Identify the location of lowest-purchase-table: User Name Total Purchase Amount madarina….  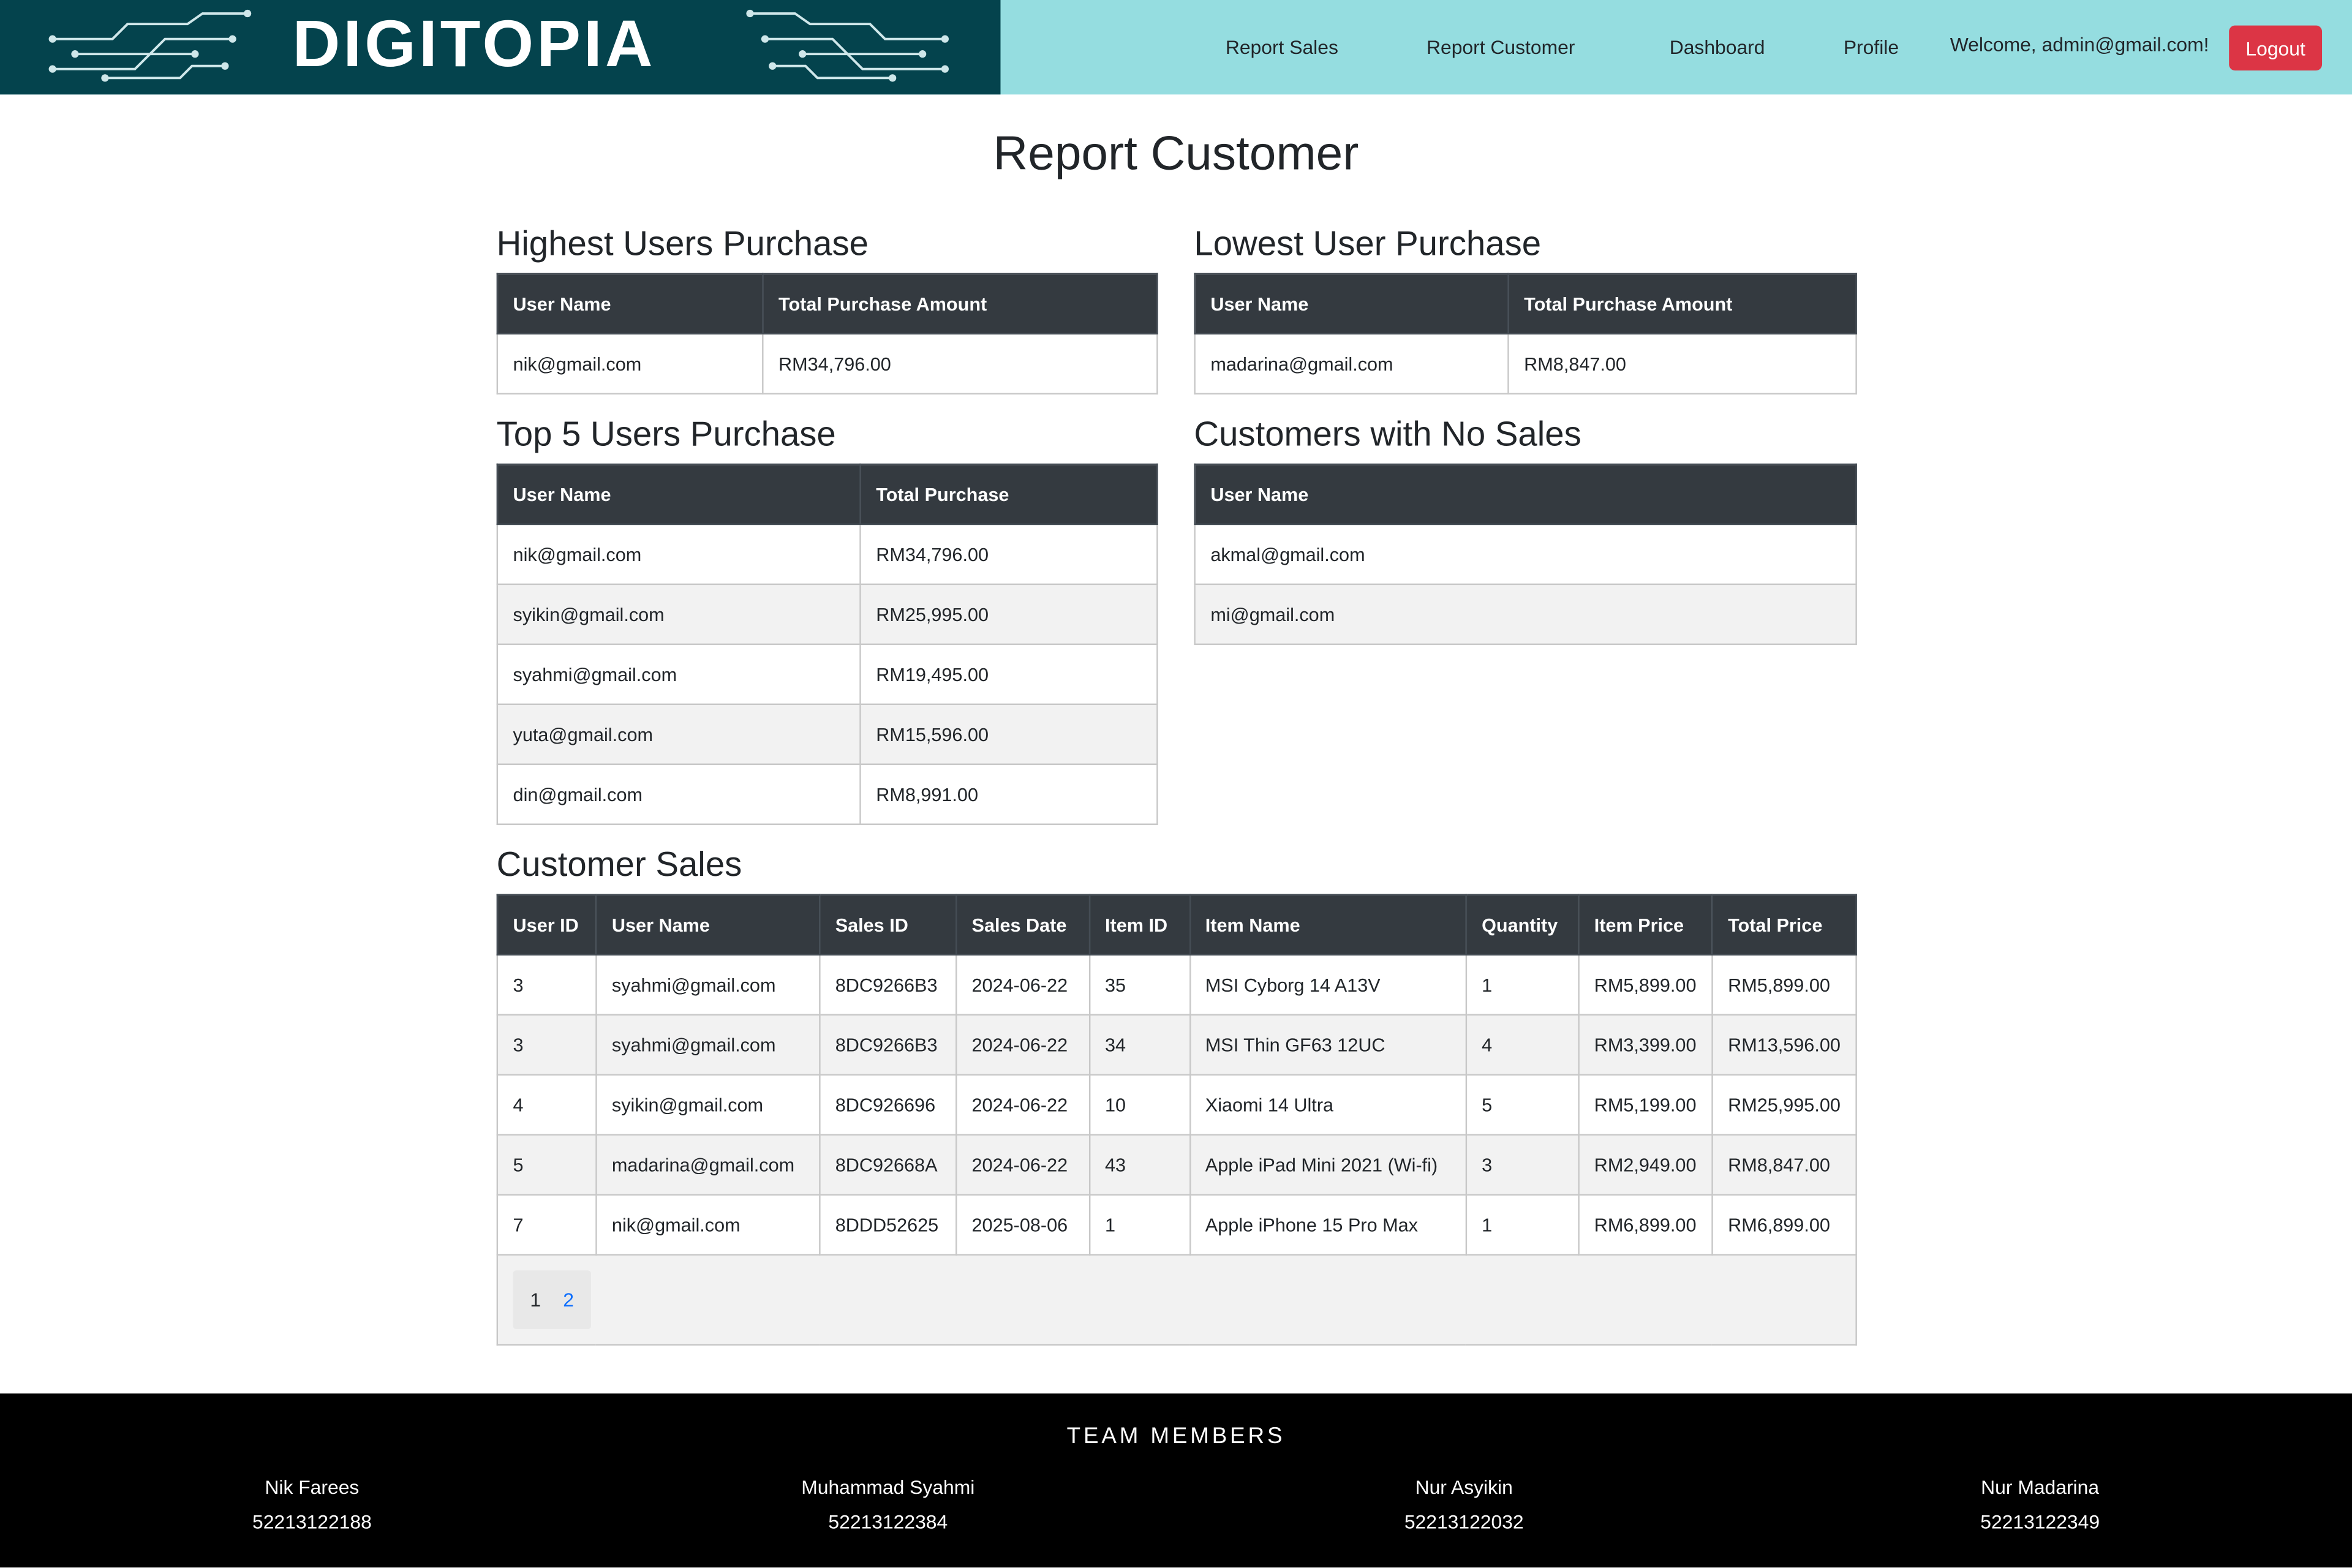
(1525, 334).